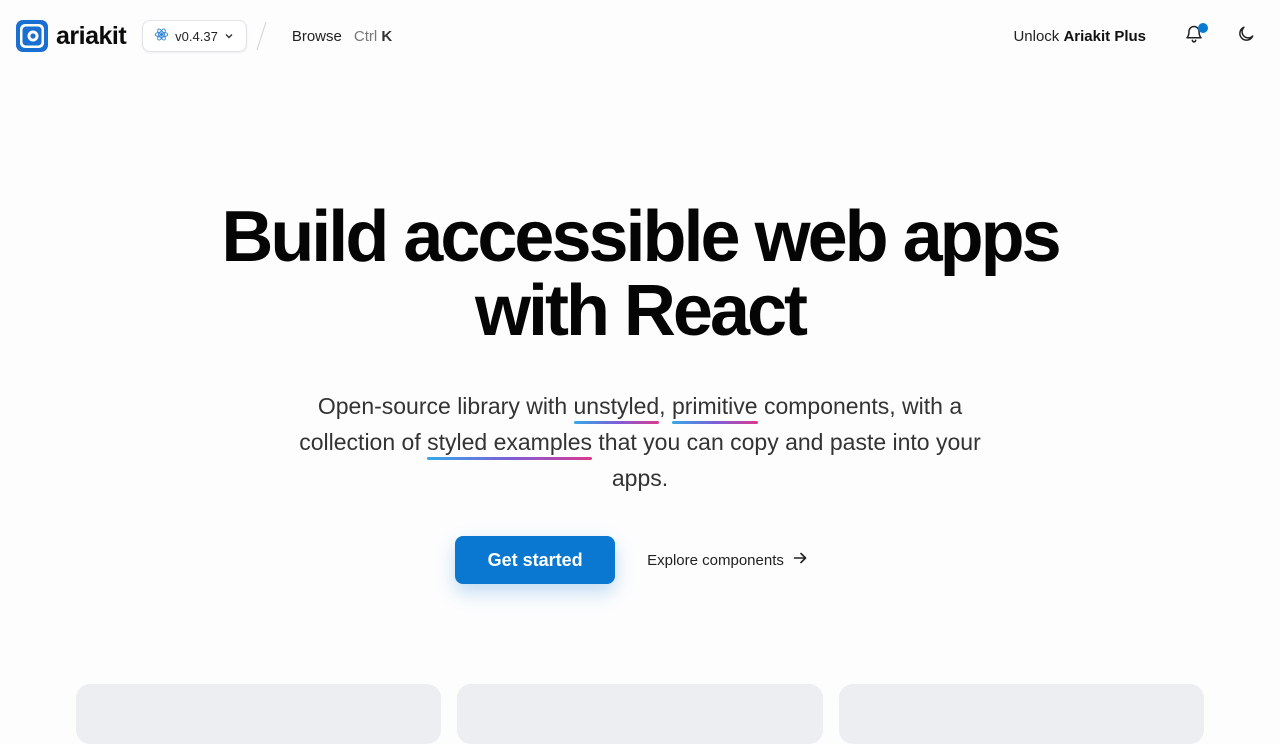 This screenshot has height=744, width=1280. I want to click on brand-name: ariakit, so click(91, 35).